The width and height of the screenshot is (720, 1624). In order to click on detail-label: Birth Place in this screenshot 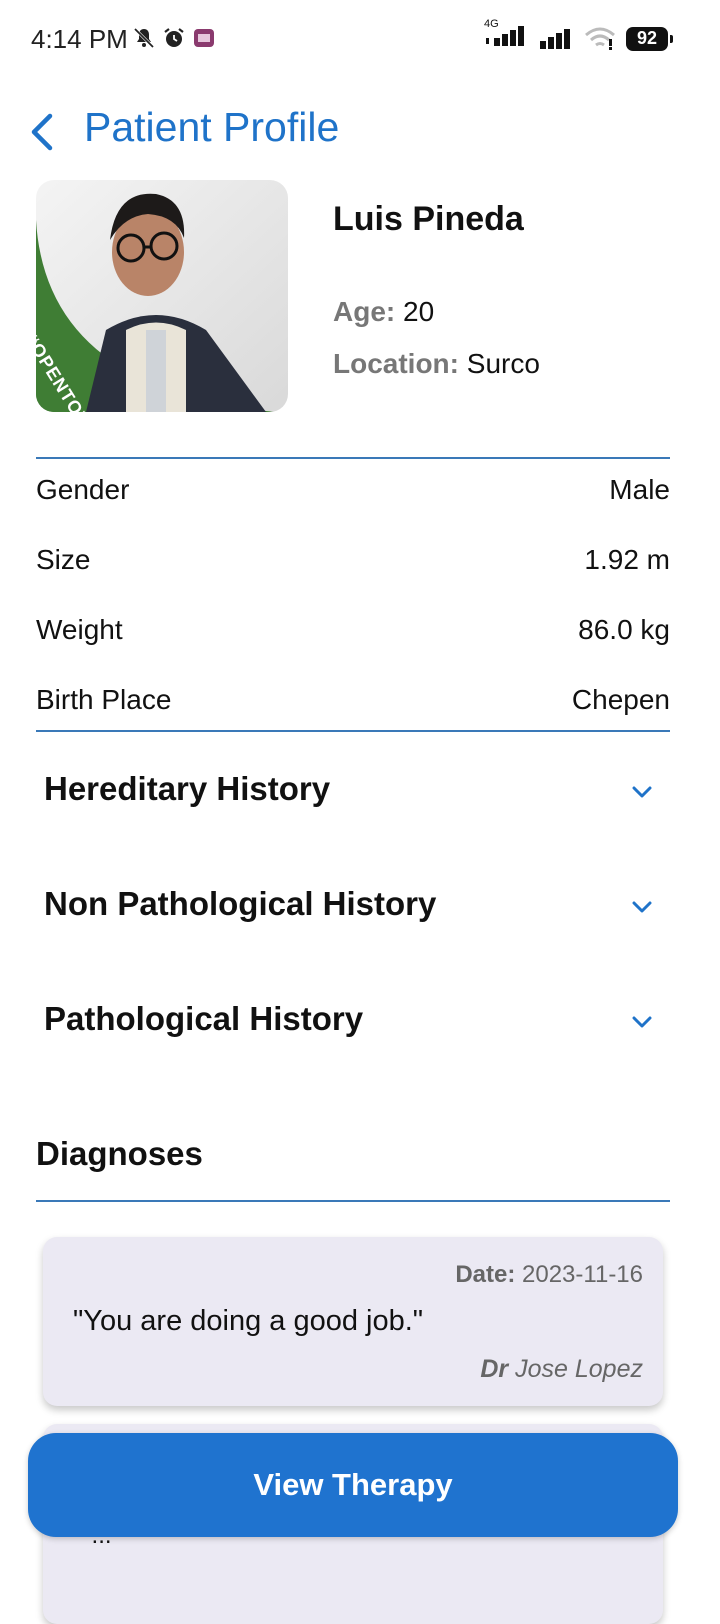, I will do `click(104, 699)`.